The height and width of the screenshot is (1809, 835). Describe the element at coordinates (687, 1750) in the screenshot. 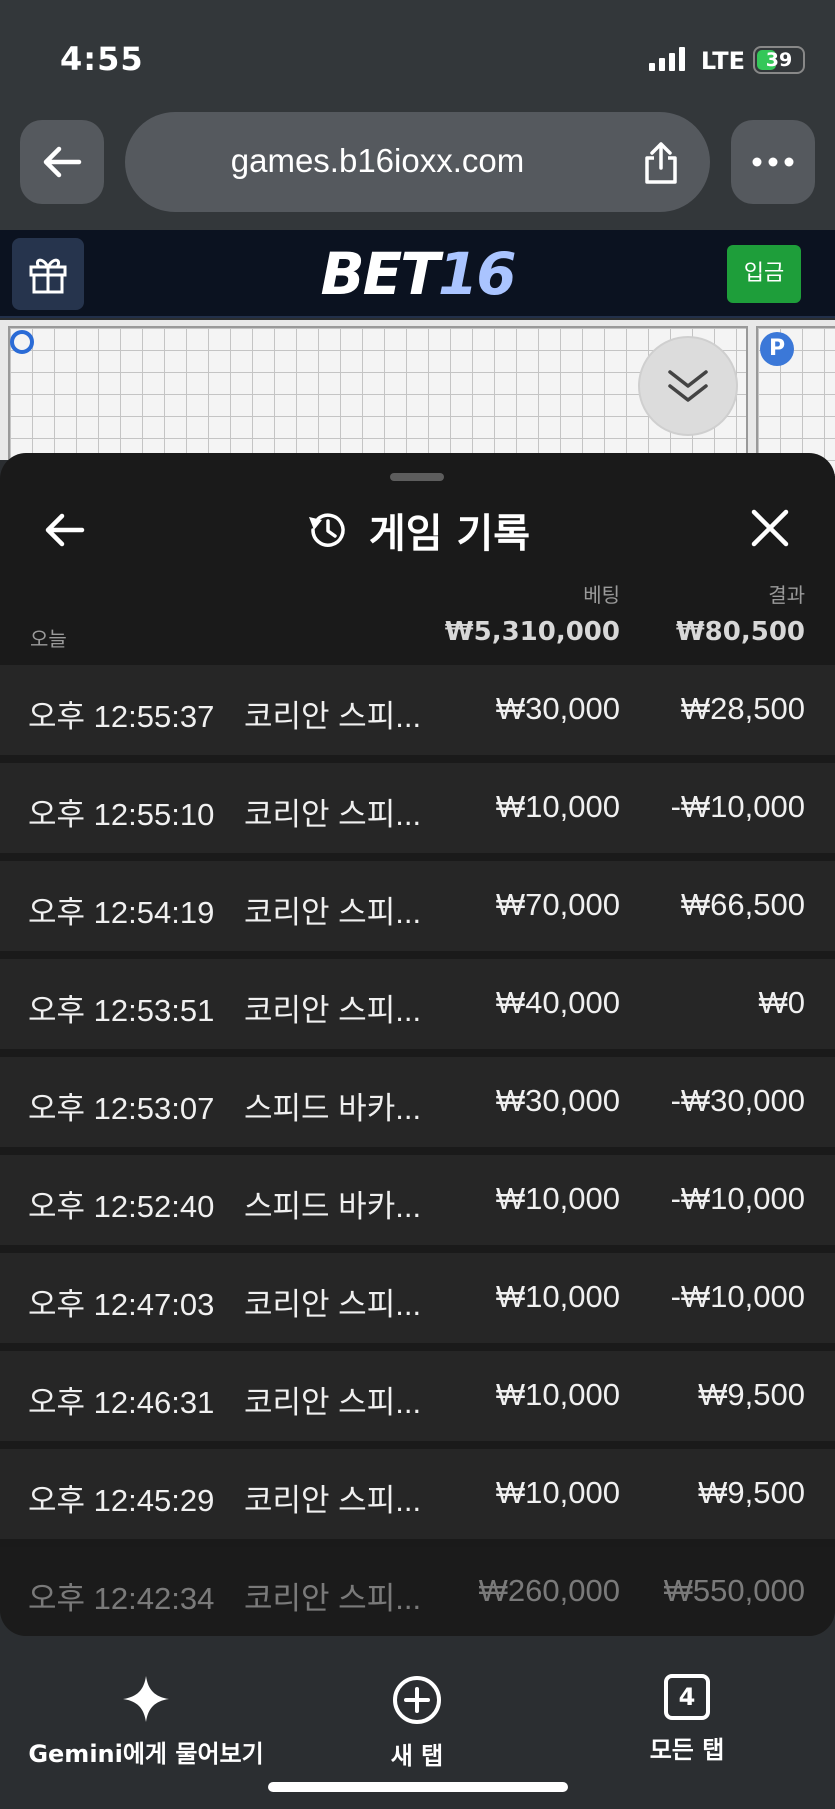

I see `all-tabs-label: 모든 탭` at that location.